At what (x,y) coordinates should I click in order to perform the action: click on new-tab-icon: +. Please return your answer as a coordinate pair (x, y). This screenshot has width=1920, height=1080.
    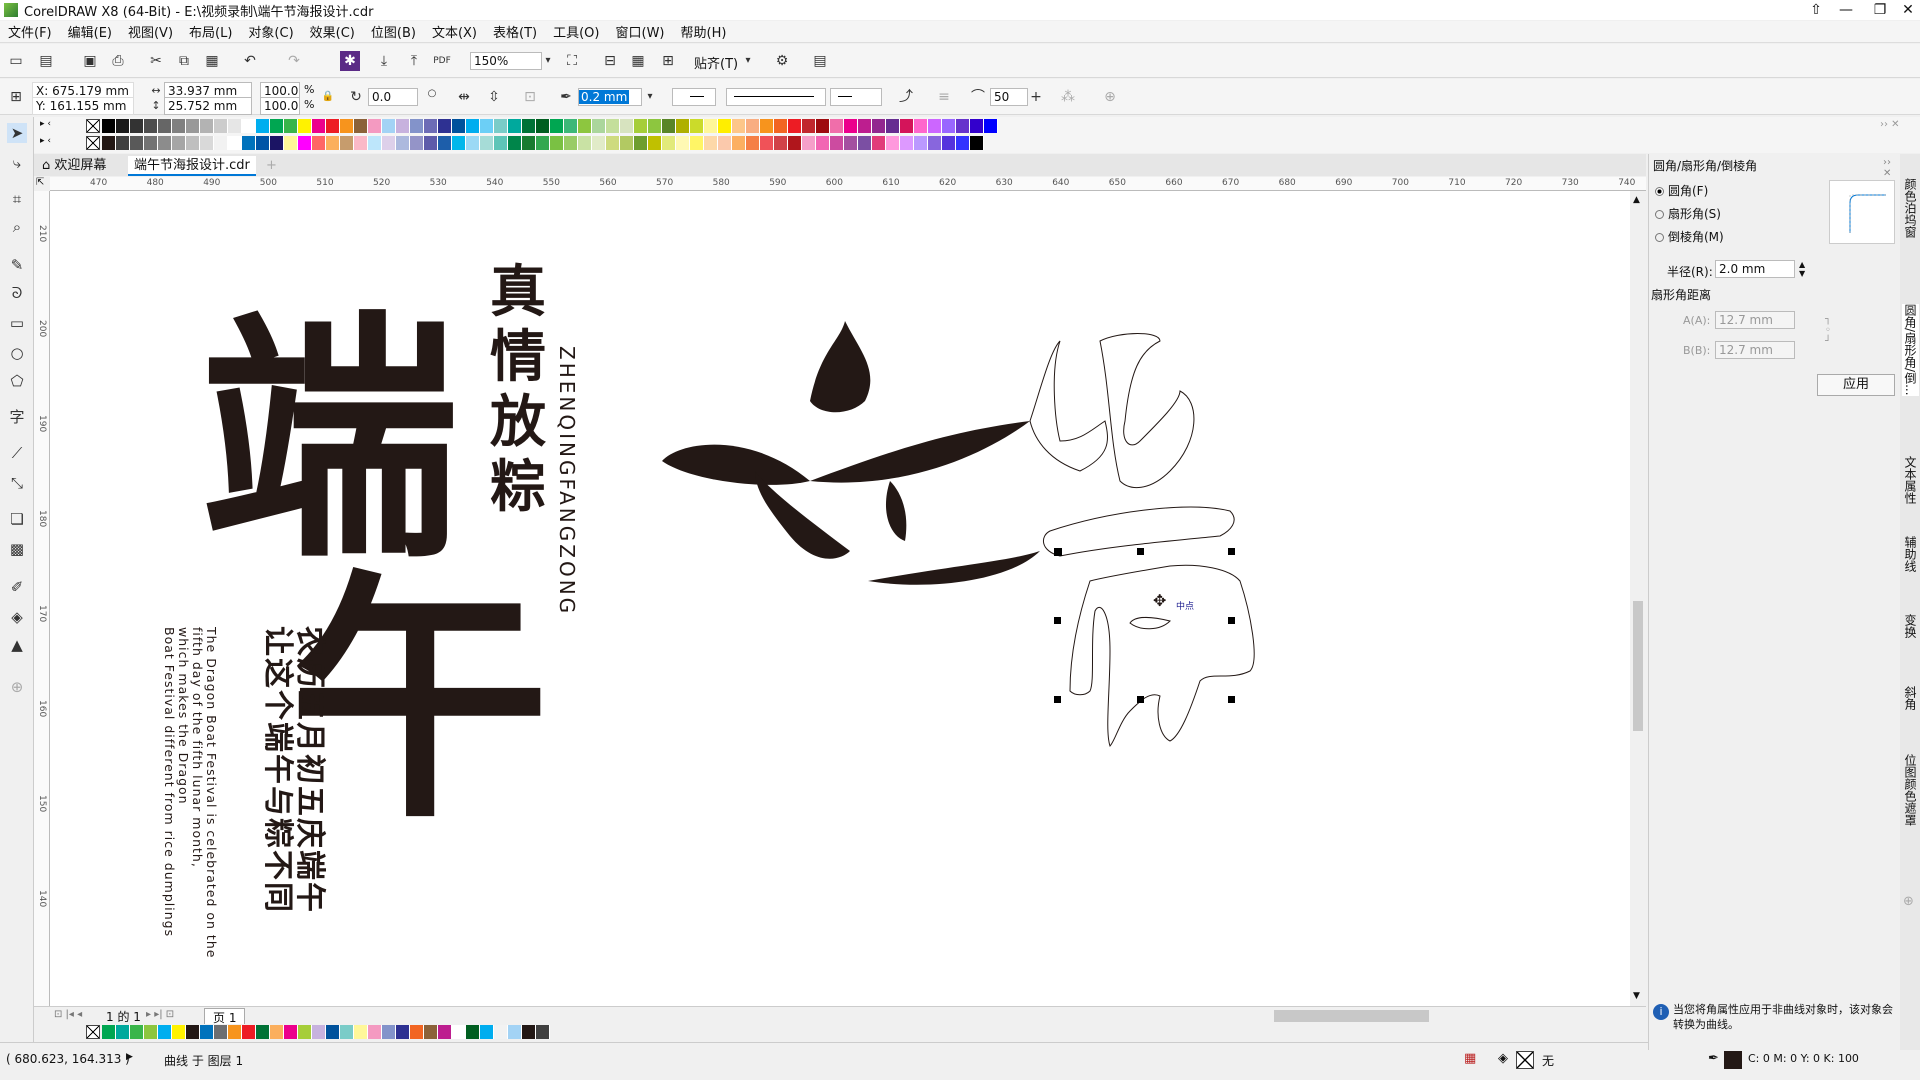
    Looking at the image, I should click on (271, 166).